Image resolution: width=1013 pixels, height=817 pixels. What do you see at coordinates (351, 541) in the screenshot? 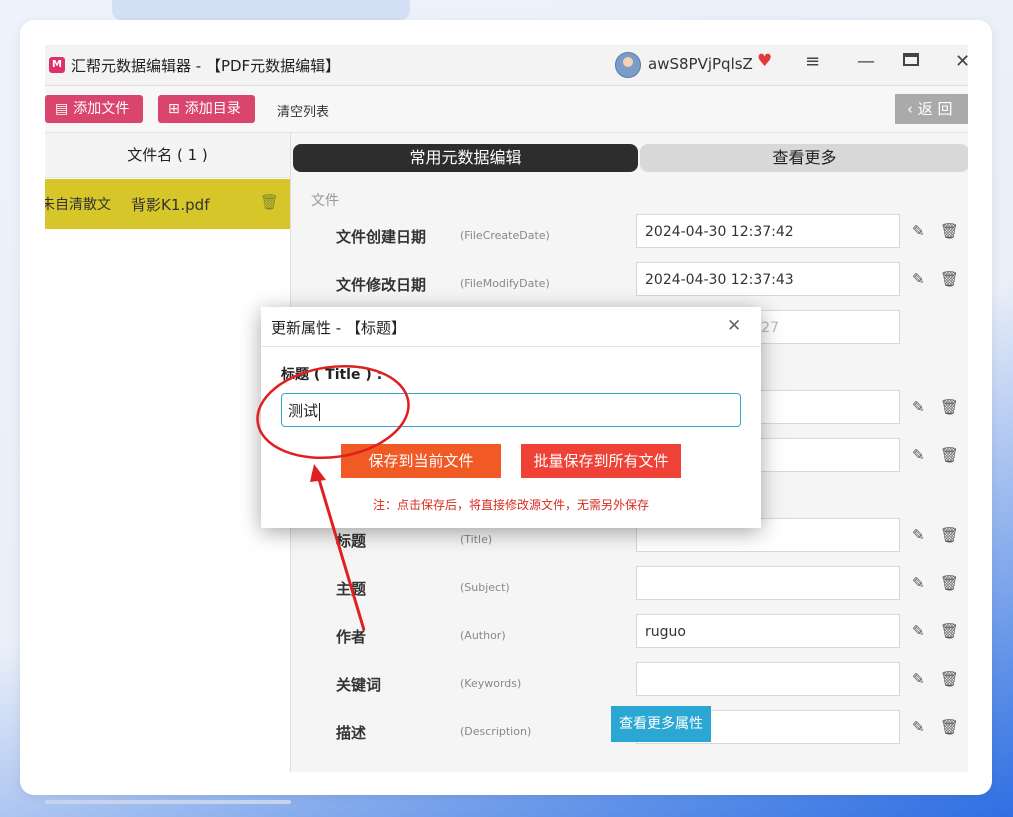
I see `prop-label: 标题` at bounding box center [351, 541].